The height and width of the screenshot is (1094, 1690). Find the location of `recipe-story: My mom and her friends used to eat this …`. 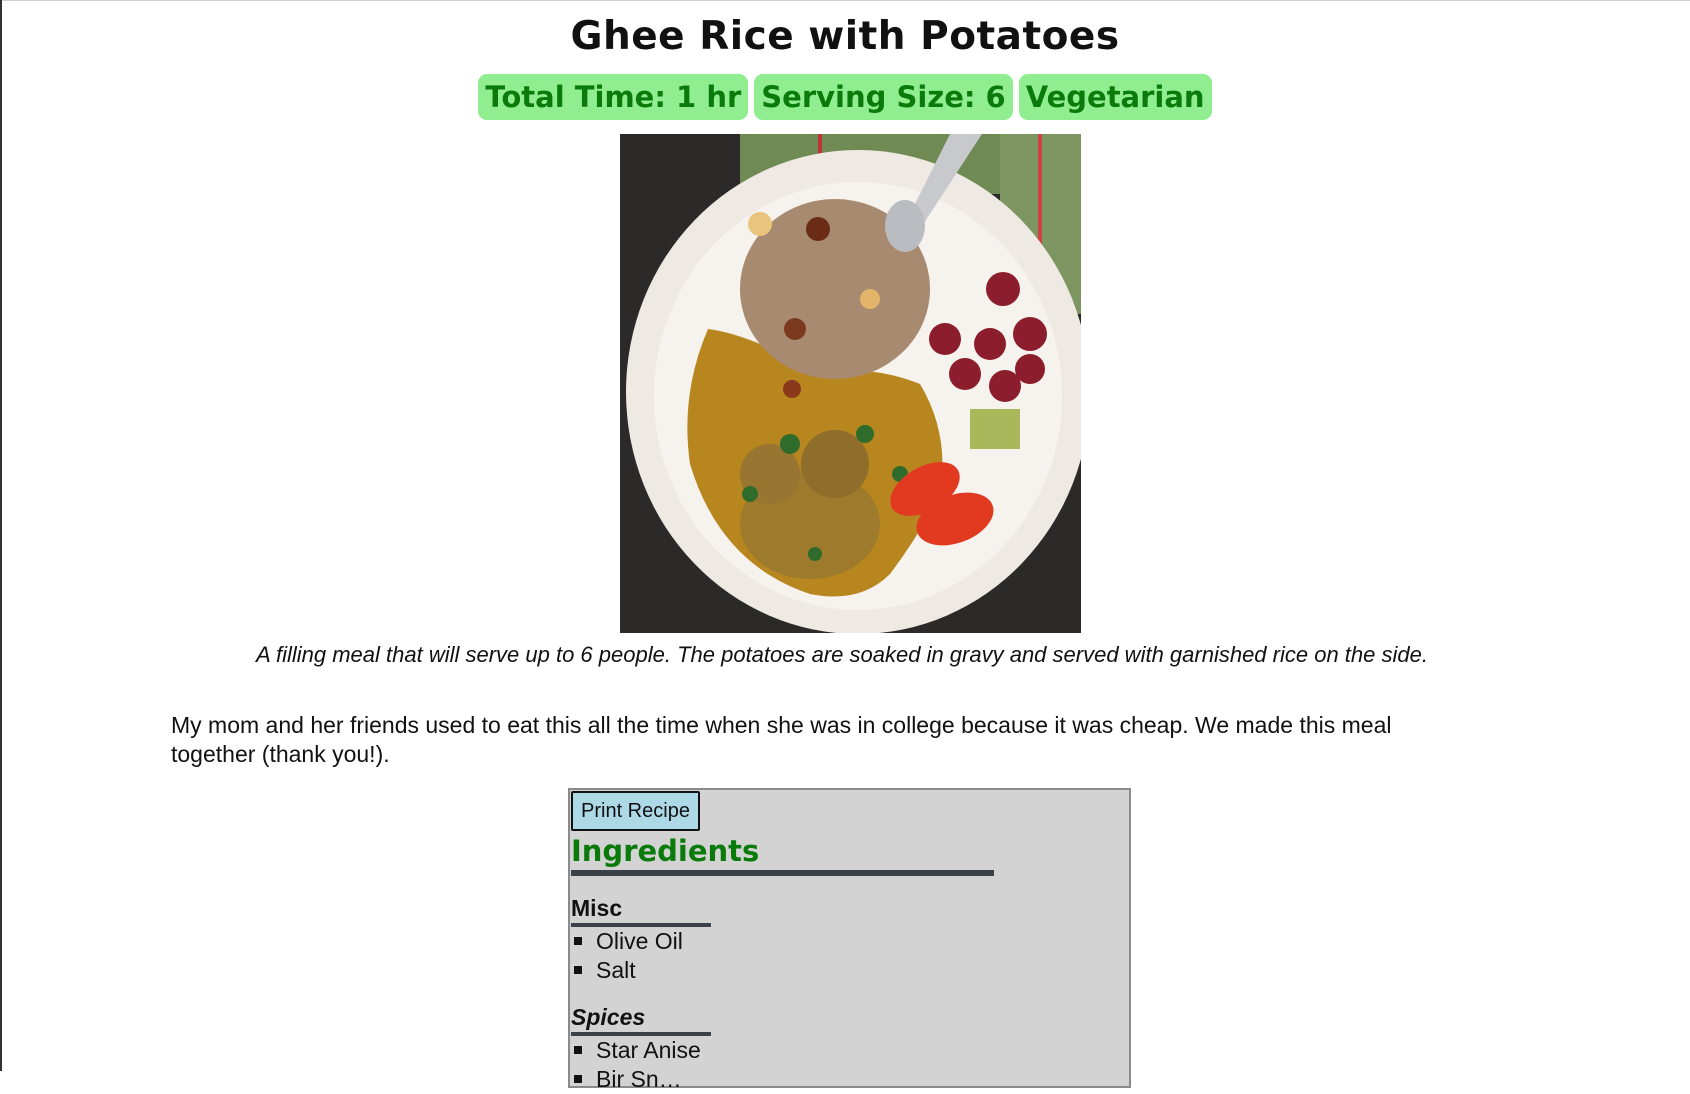

recipe-story: My mom and her friends used to eat this … is located at coordinates (781, 739).